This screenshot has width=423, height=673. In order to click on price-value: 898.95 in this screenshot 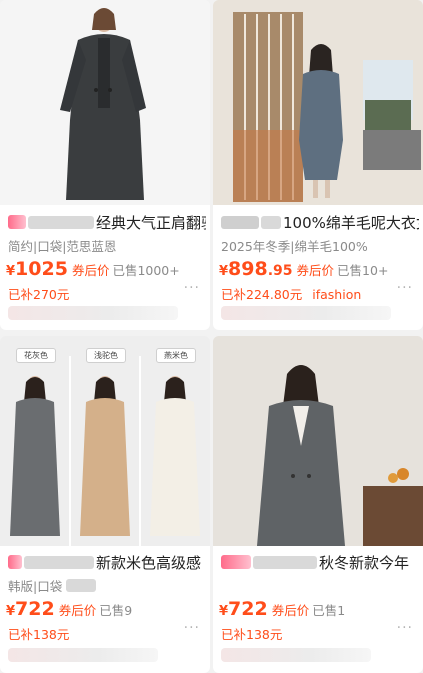, I will do `click(260, 269)`.